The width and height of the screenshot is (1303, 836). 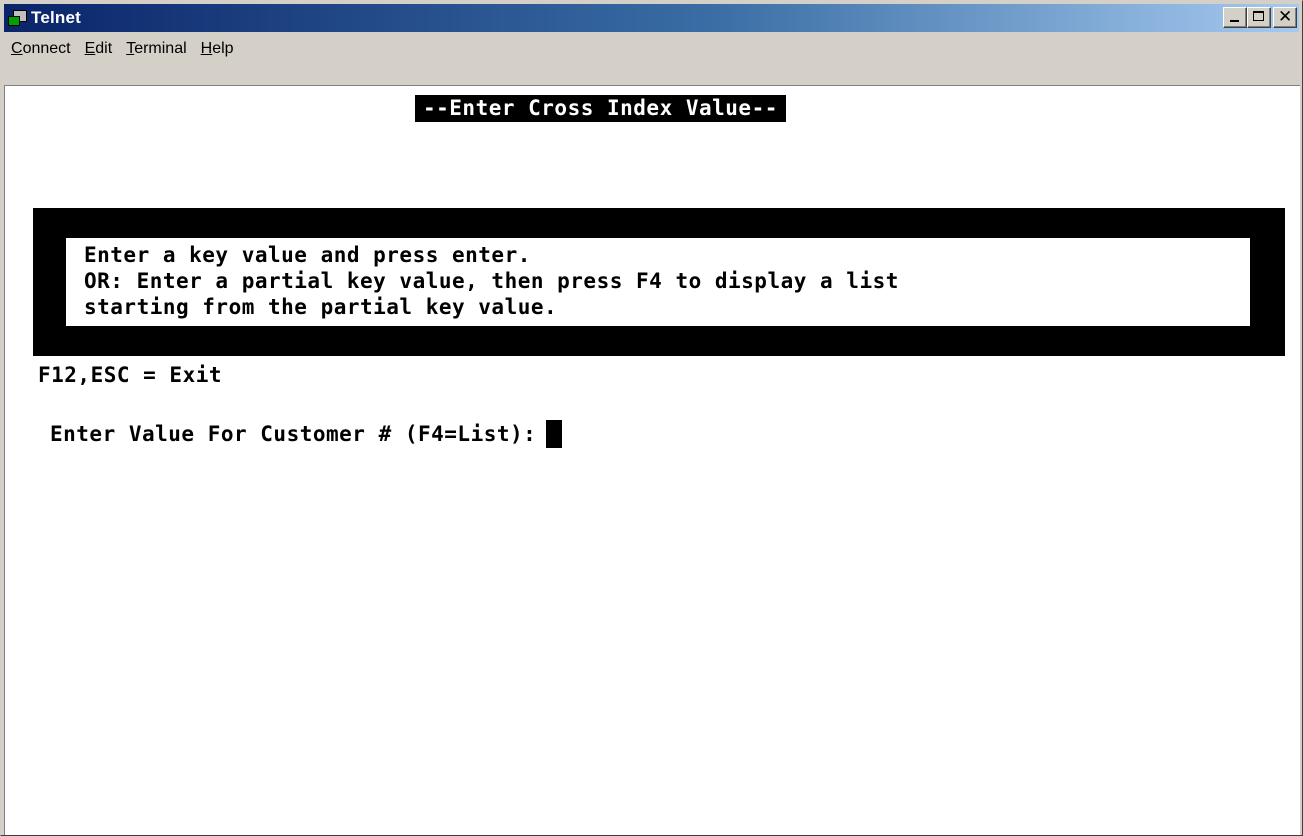 I want to click on menu-bar: Connect Edit Terminal Help, so click(x=651, y=49).